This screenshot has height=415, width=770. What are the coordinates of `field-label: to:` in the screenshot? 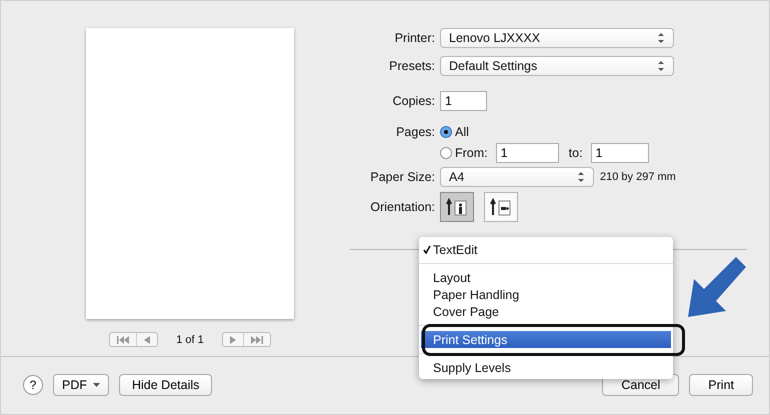 It's located at (575, 153).